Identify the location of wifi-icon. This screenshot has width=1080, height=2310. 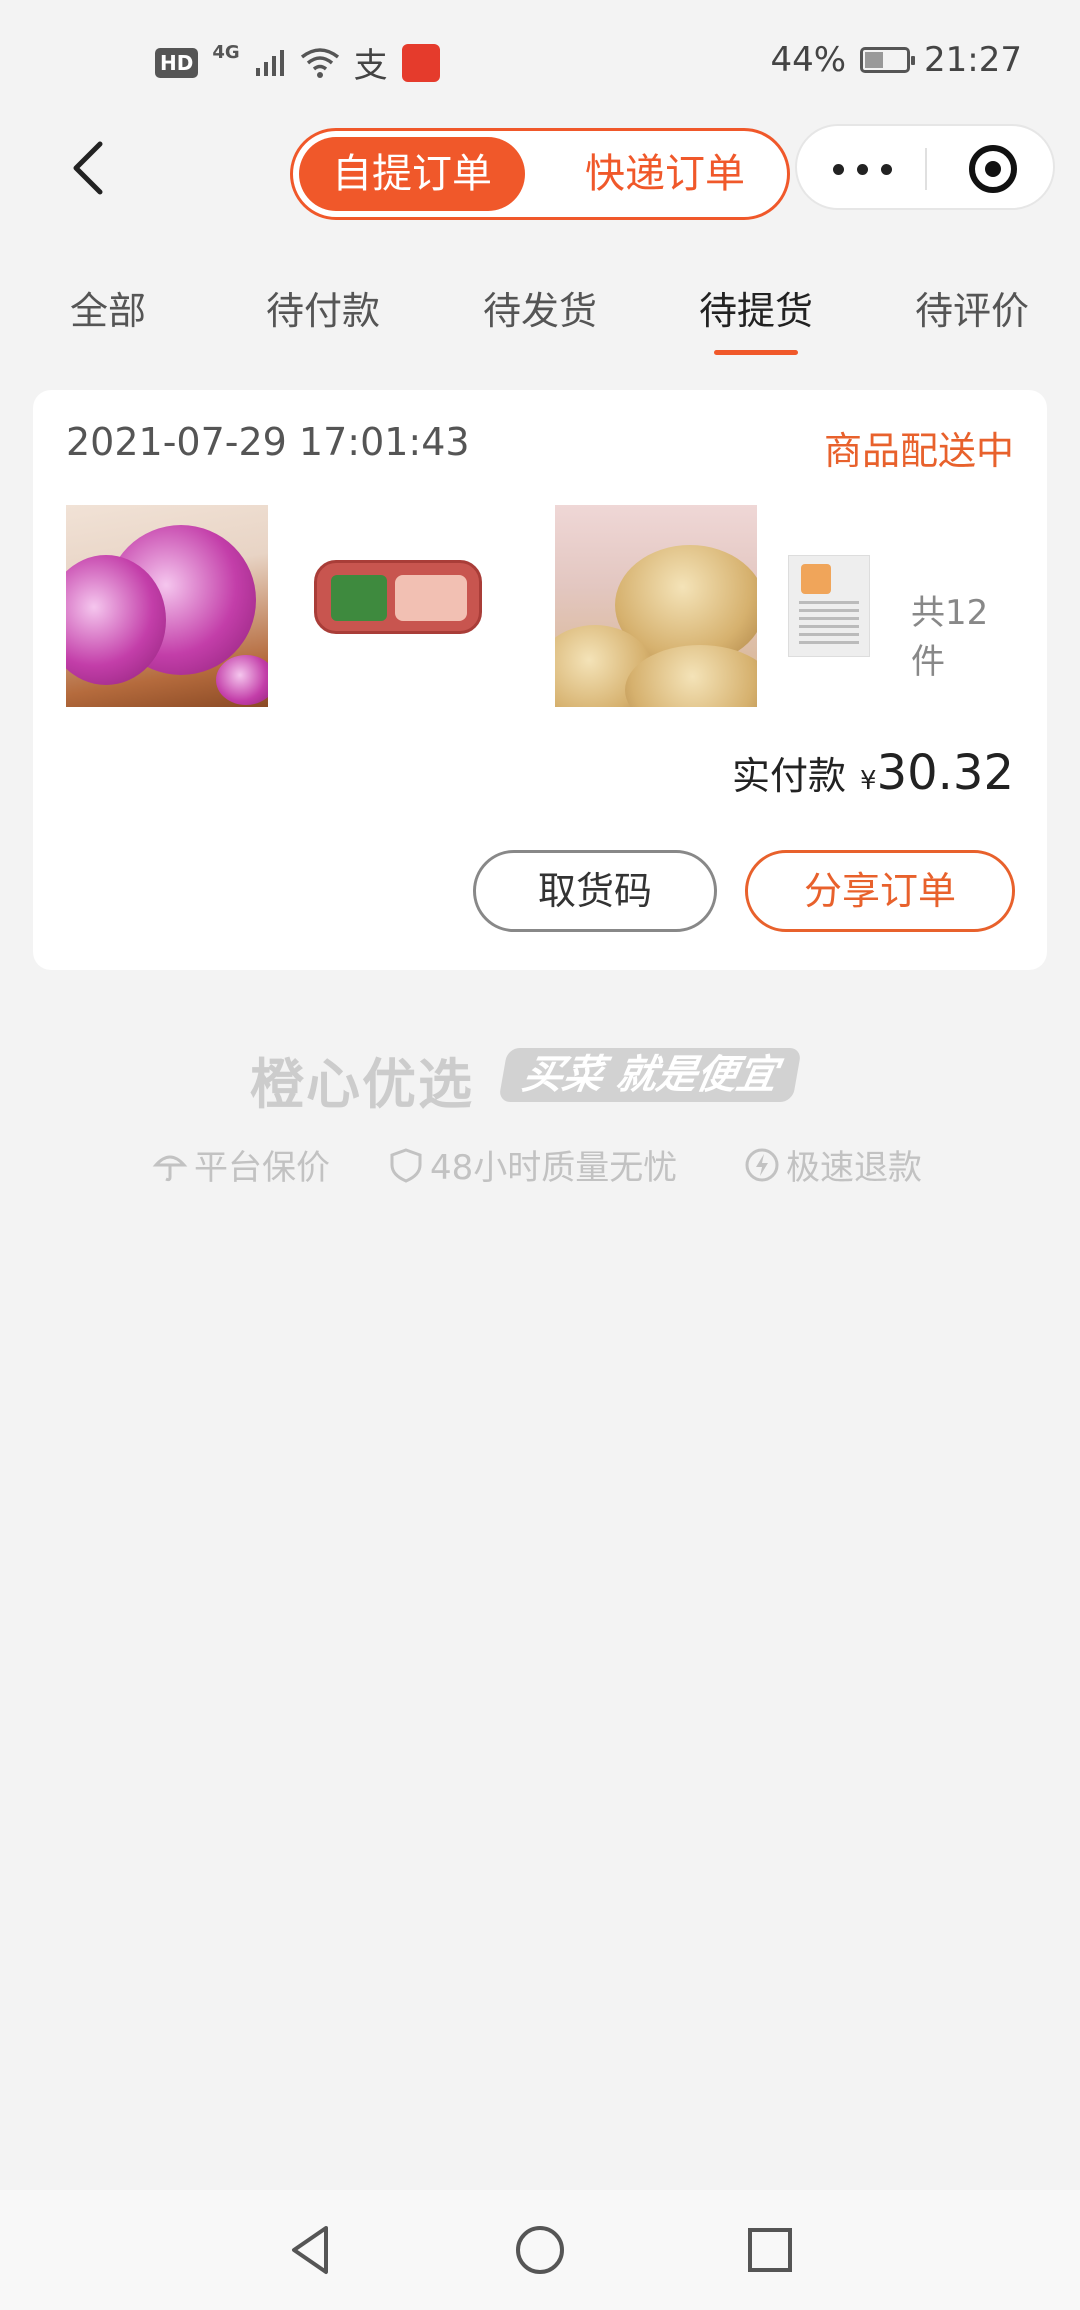
(319, 62).